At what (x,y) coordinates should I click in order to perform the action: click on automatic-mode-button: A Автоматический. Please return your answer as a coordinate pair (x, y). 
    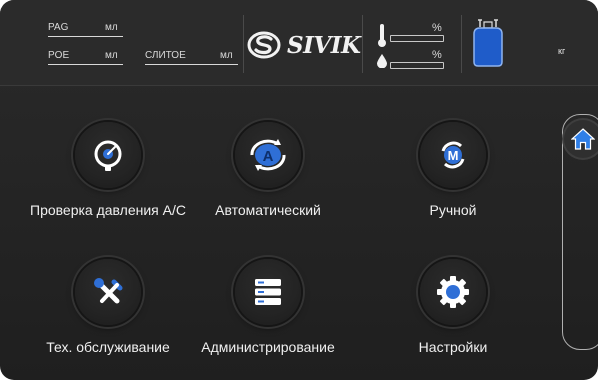
    Looking at the image, I should click on (268, 177).